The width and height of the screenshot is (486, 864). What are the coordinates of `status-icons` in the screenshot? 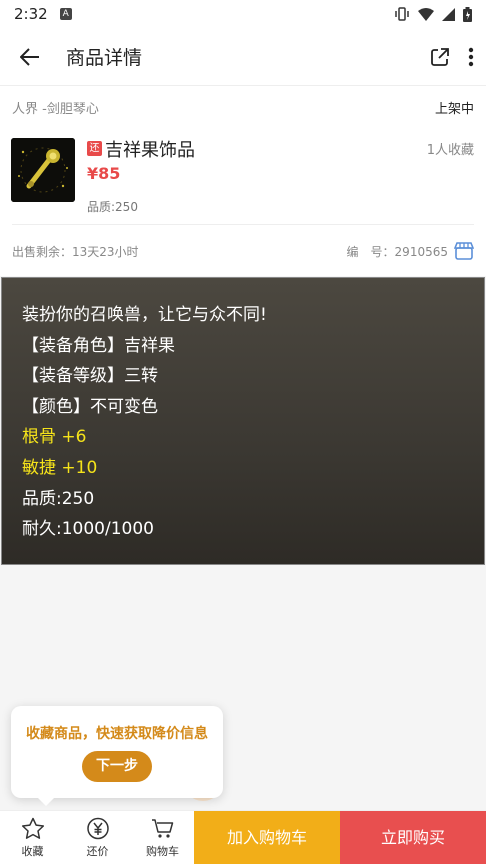 It's located at (433, 14).